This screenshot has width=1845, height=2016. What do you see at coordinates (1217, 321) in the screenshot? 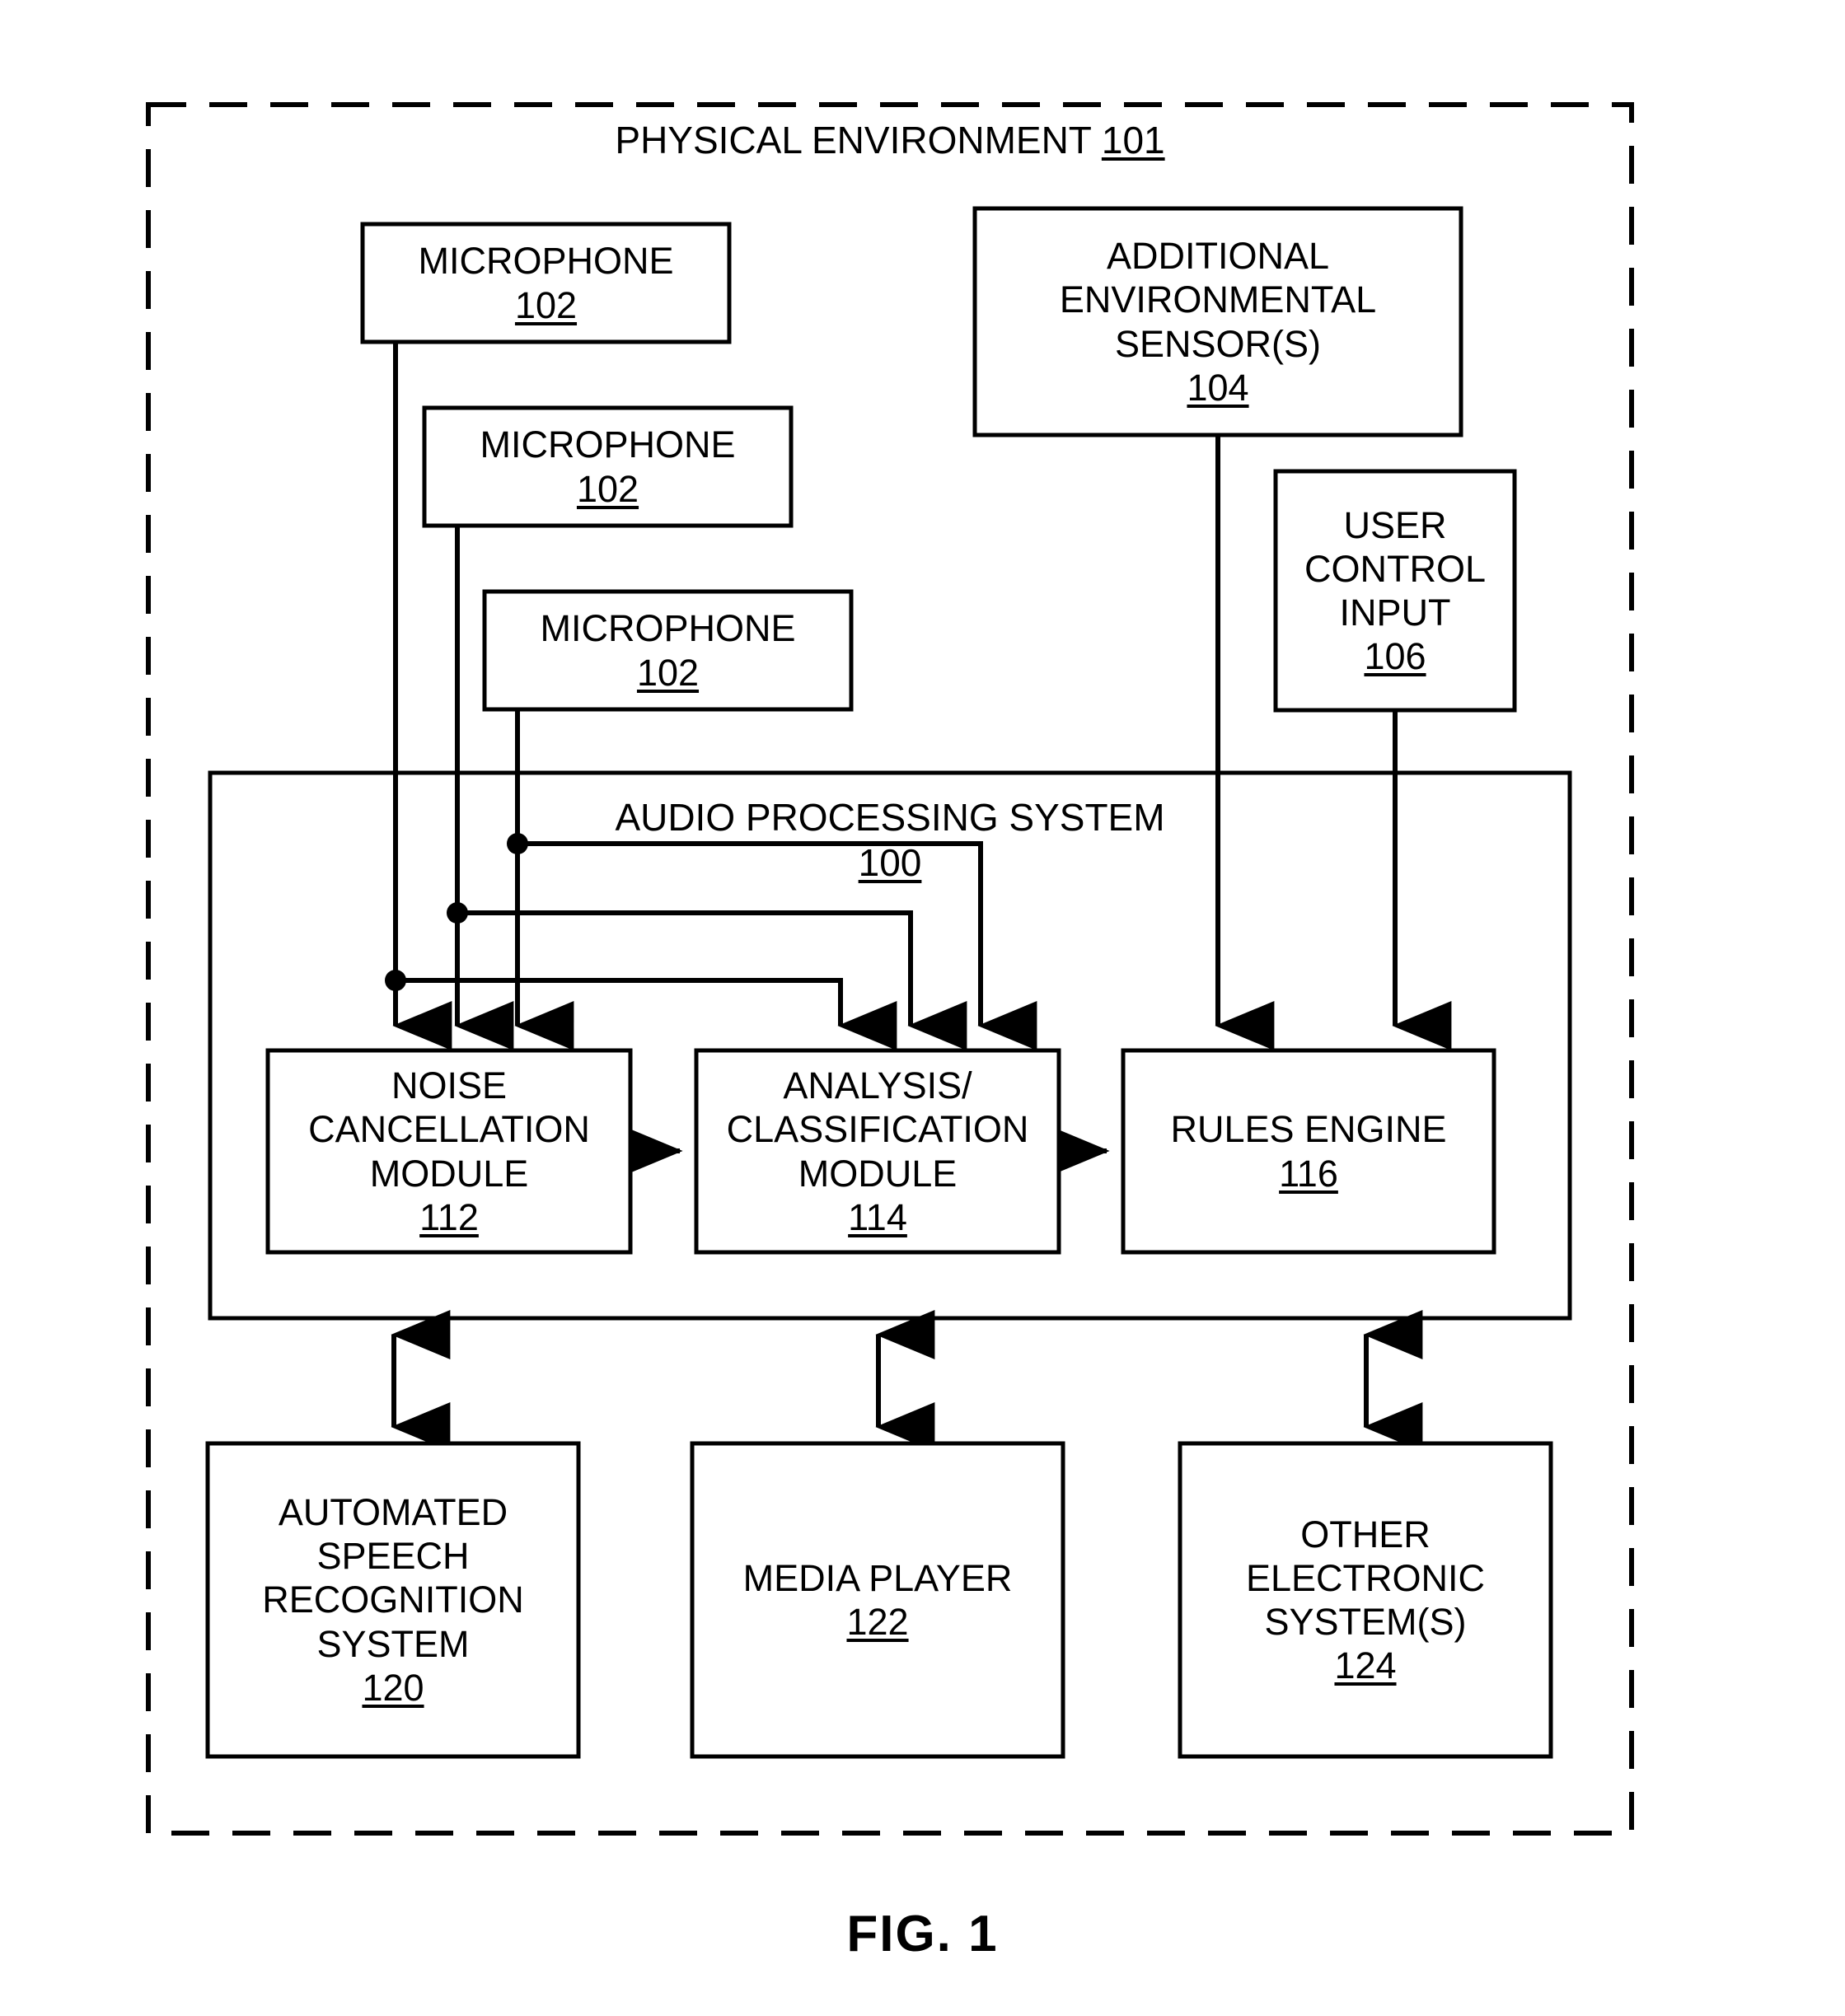
I see `additional-environmental-sensors-box-outline` at bounding box center [1217, 321].